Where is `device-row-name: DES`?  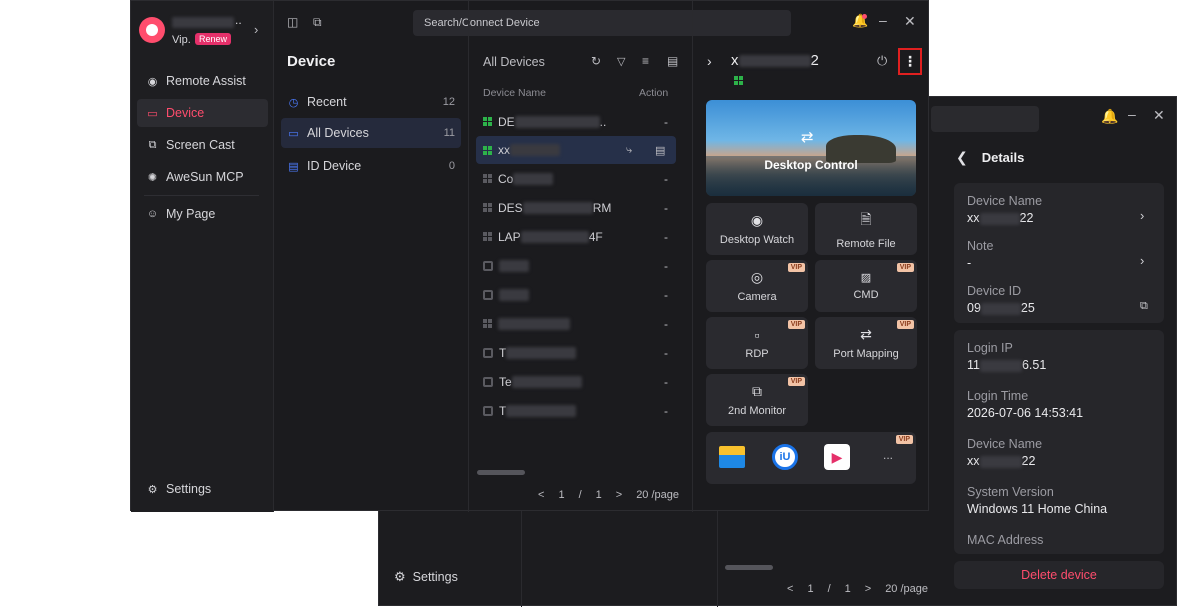 device-row-name: DES is located at coordinates (510, 207).